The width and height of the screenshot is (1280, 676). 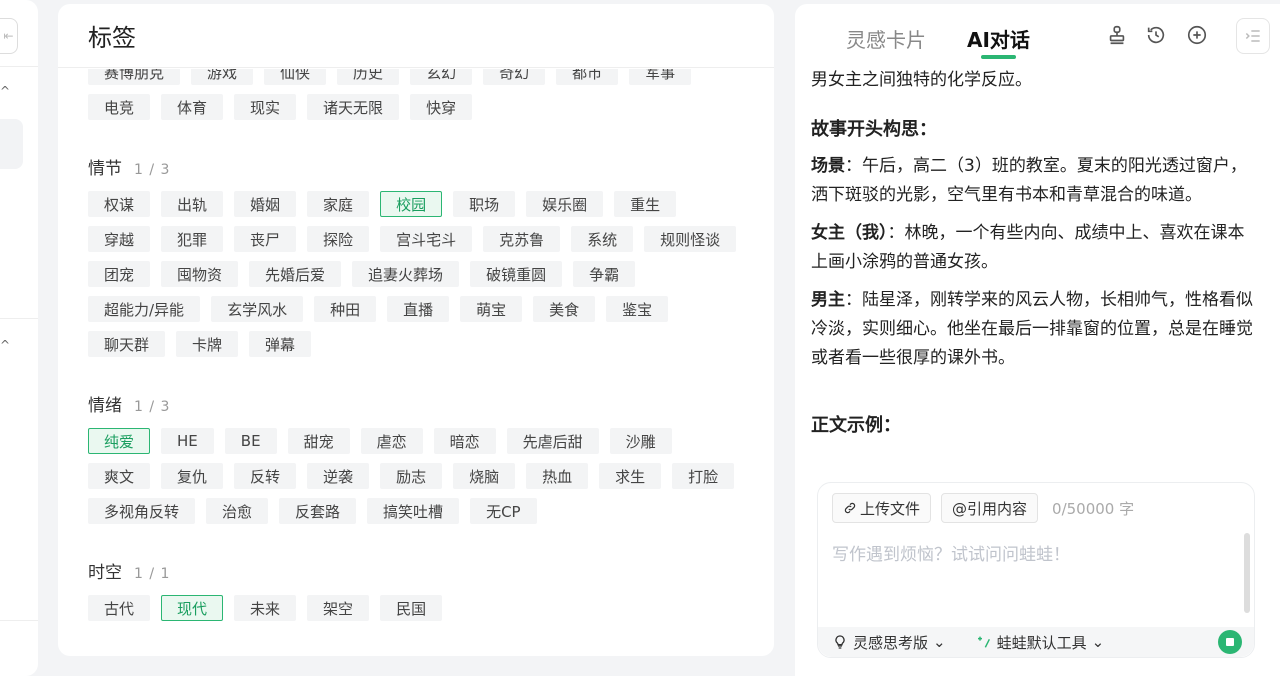 I want to click on tag-group: 古代 现代 未来 架空 民国, so click(x=413, y=608).